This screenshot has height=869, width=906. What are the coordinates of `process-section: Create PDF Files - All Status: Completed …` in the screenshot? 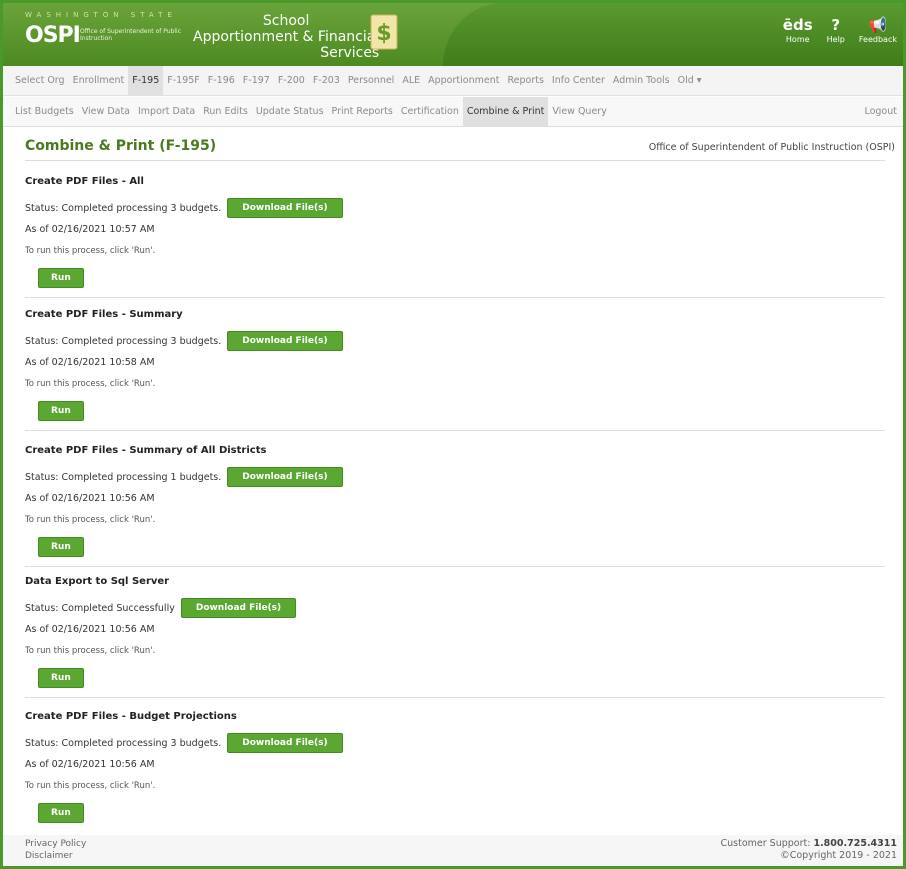 It's located at (455, 237).